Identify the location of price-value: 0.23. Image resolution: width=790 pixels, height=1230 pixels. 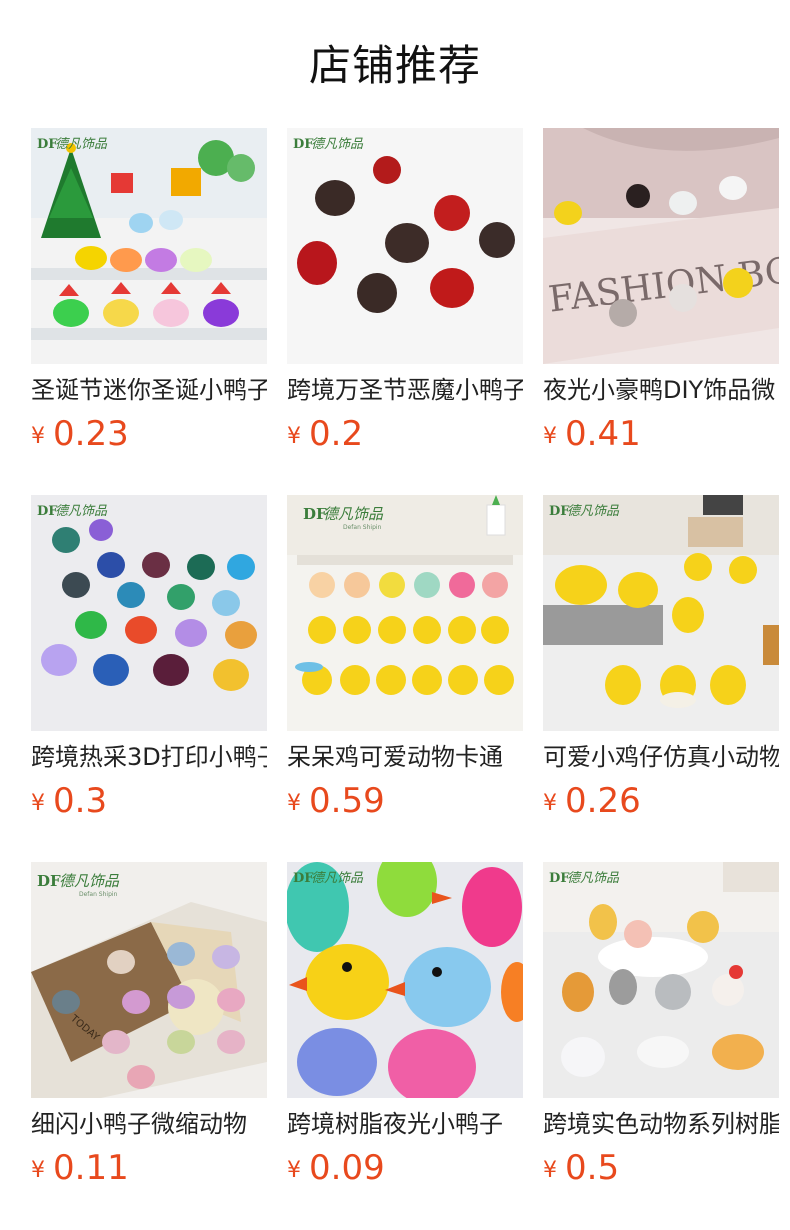
(91, 434).